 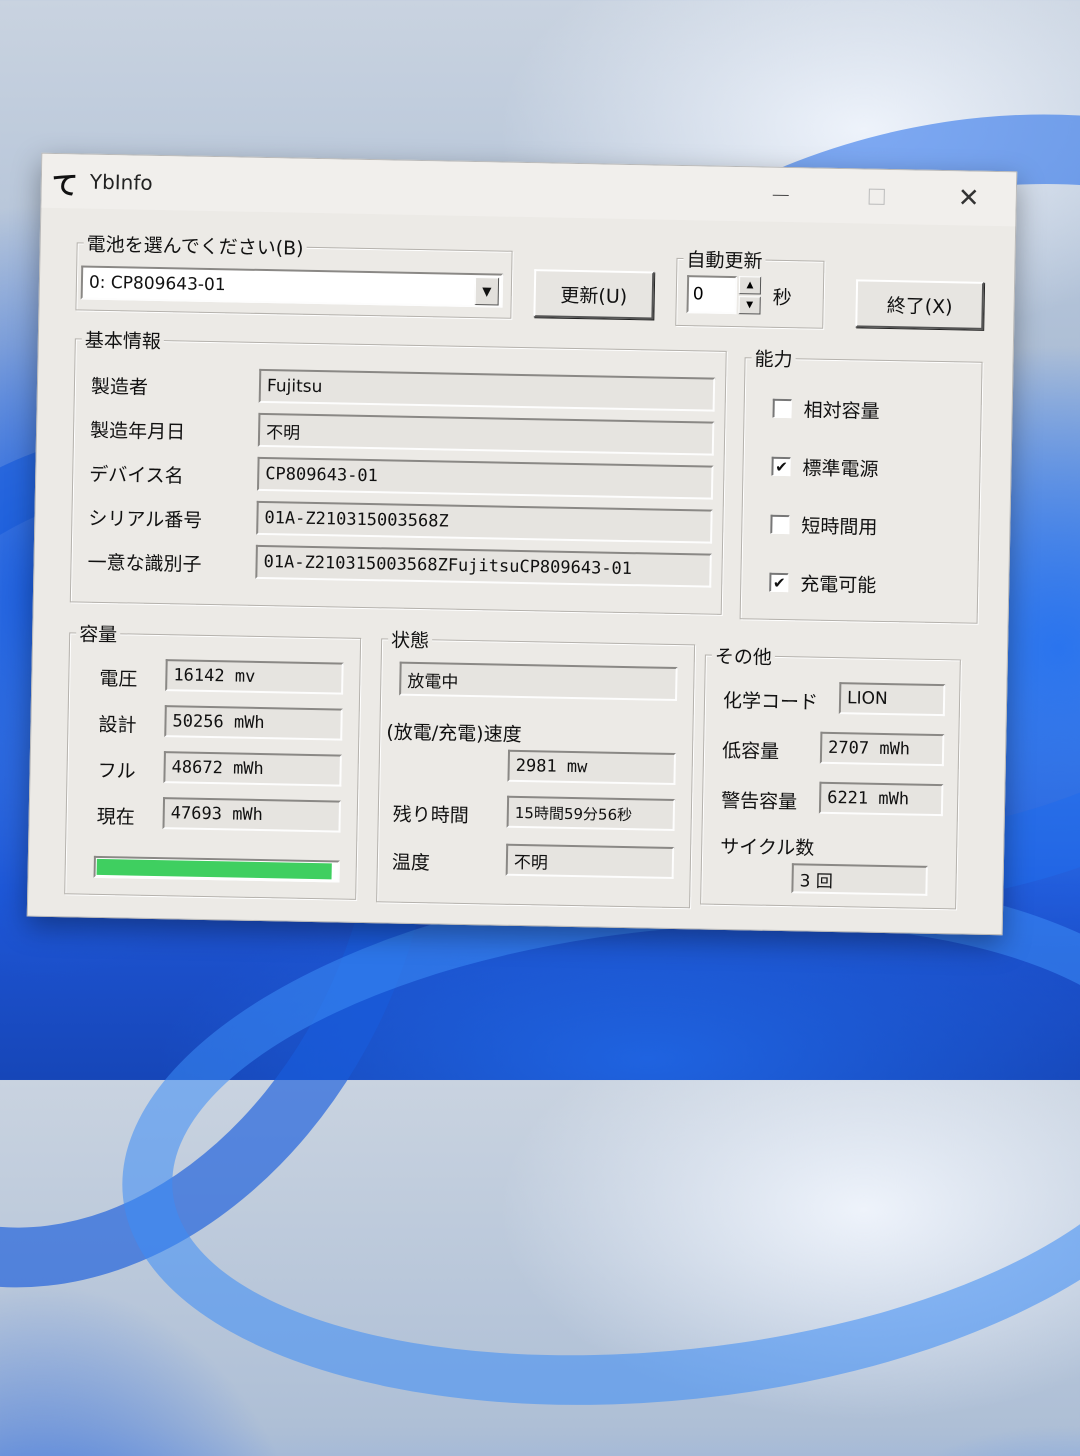 What do you see at coordinates (868, 798) in the screenshot?
I see `warning-capacity-value: 6221 mWh` at bounding box center [868, 798].